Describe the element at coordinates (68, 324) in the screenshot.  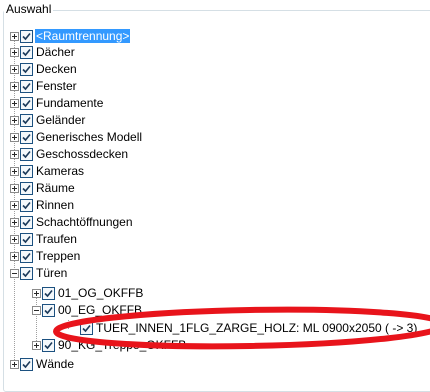
I see `tree-line` at that location.